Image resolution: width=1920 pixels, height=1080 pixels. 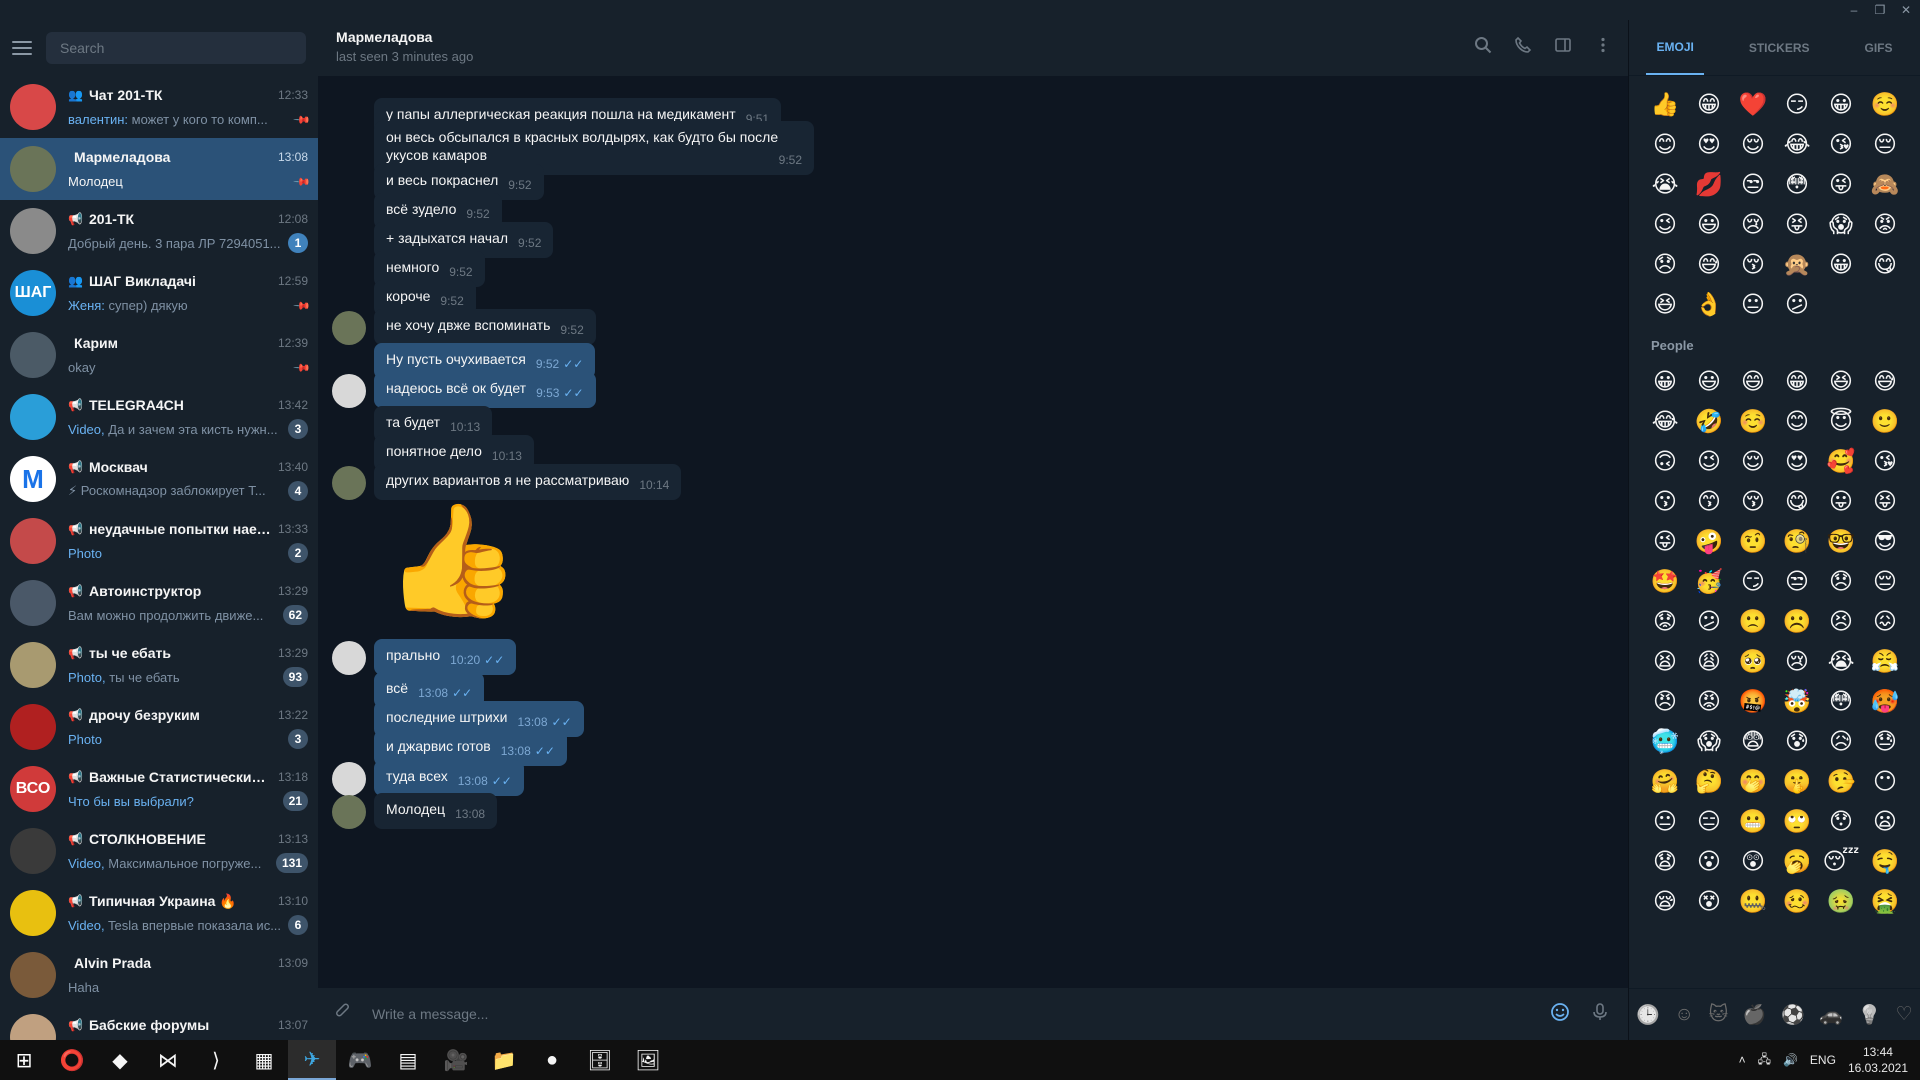 What do you see at coordinates (1709, 264) in the screenshot?
I see `emoji-button: 😅` at bounding box center [1709, 264].